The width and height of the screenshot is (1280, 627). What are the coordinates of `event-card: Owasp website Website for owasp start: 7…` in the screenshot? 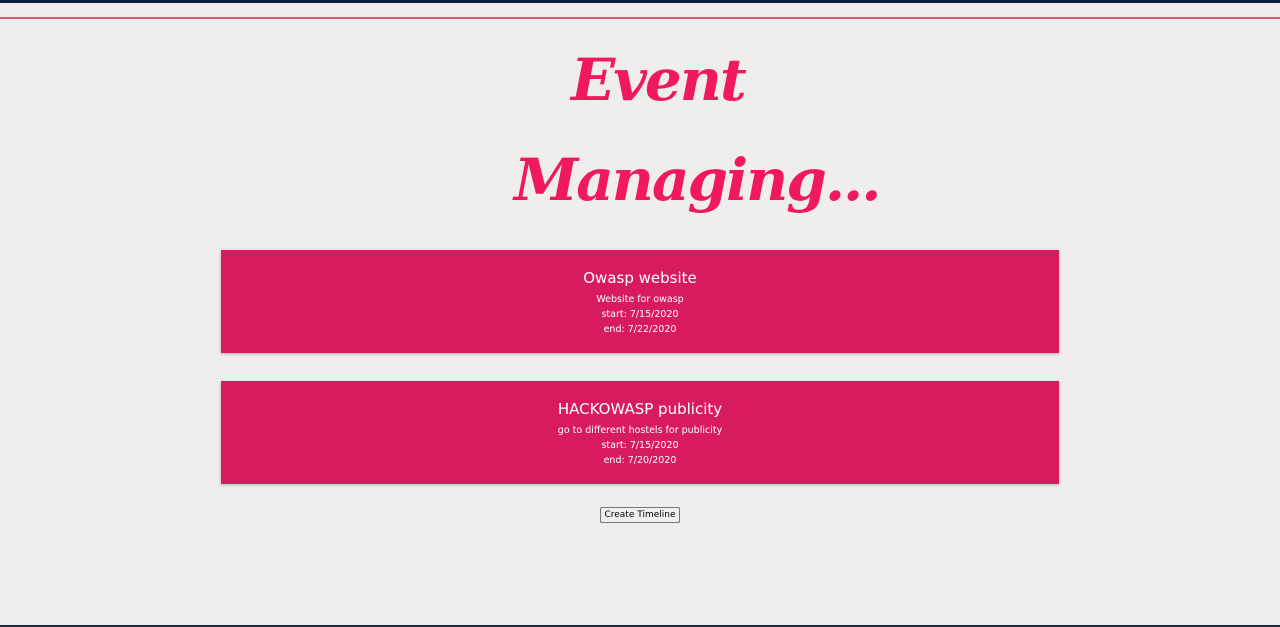 It's located at (640, 301).